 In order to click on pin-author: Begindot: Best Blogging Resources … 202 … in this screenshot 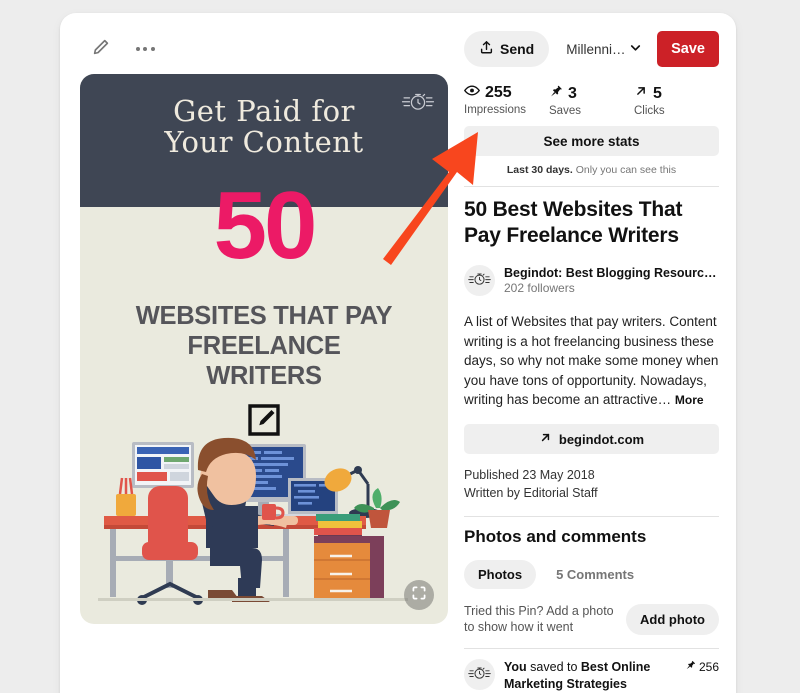, I will do `click(591, 281)`.